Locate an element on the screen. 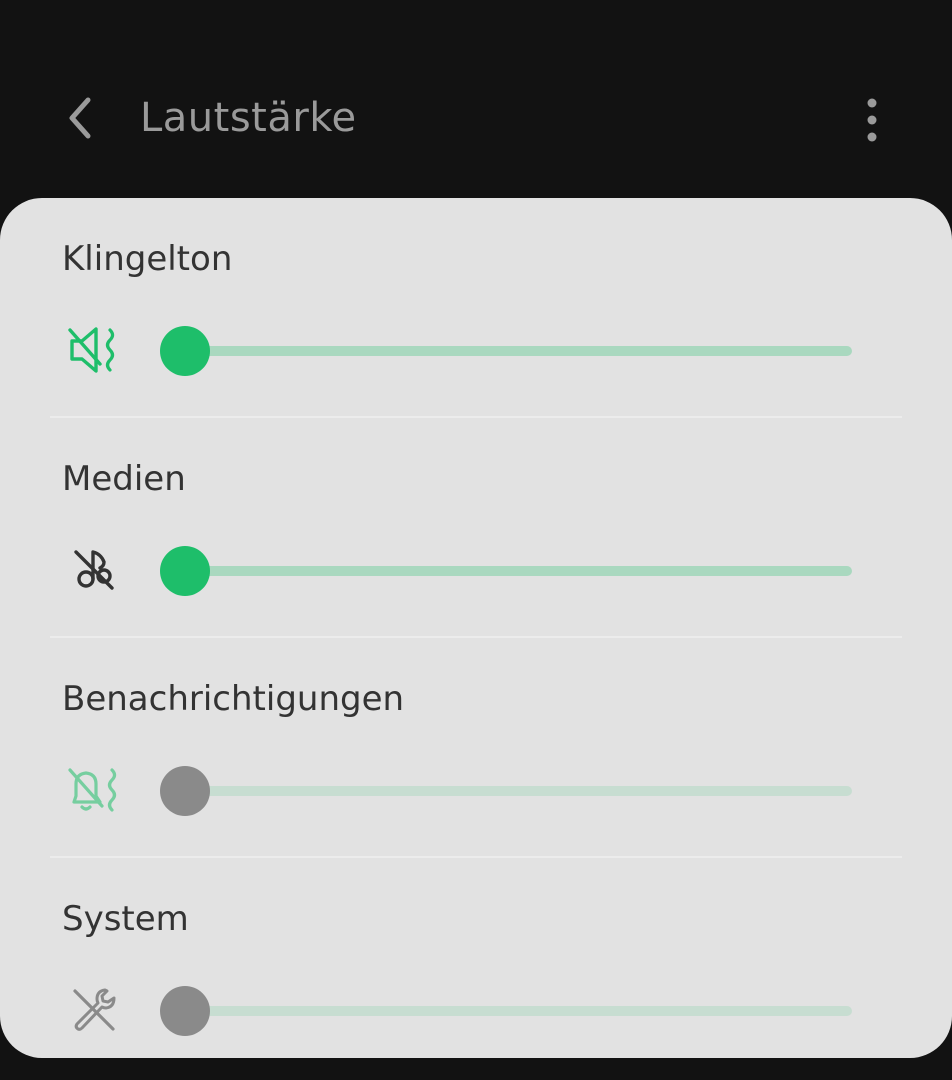 The width and height of the screenshot is (952, 1080). ringtone-mode-button is located at coordinates (94, 350).